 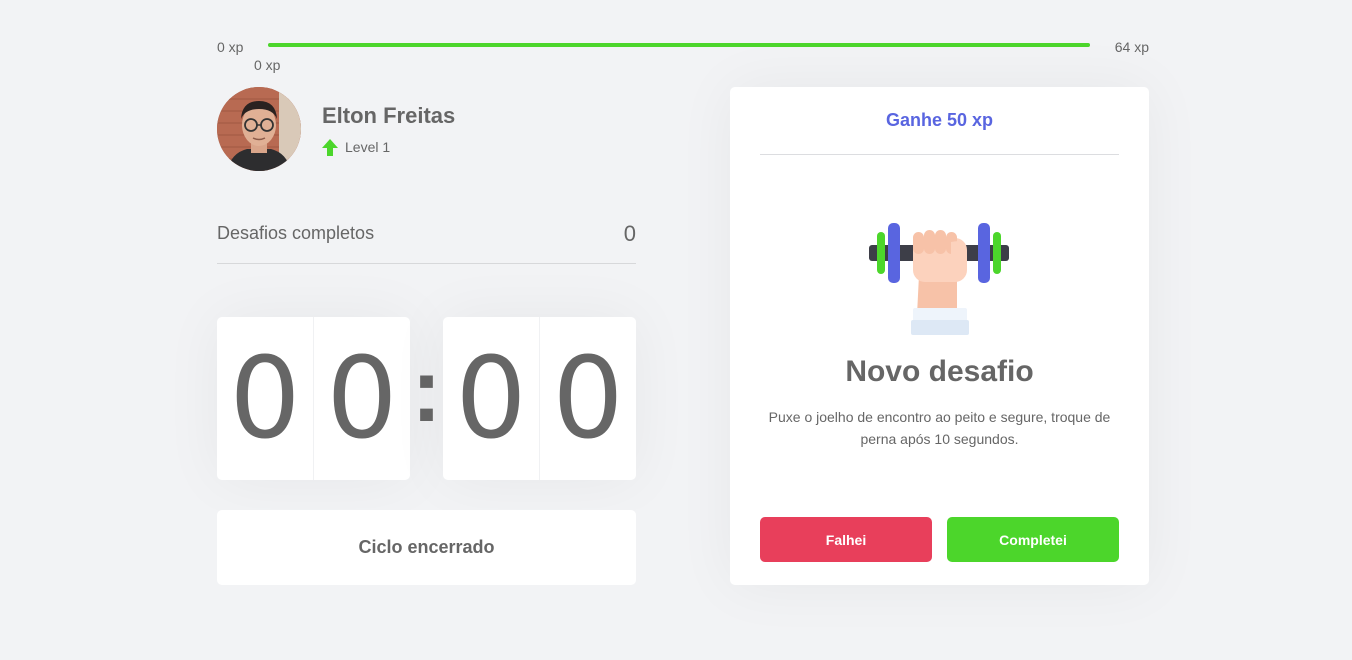 I want to click on completed-challenges: Desafios completos 0, so click(x=426, y=242).